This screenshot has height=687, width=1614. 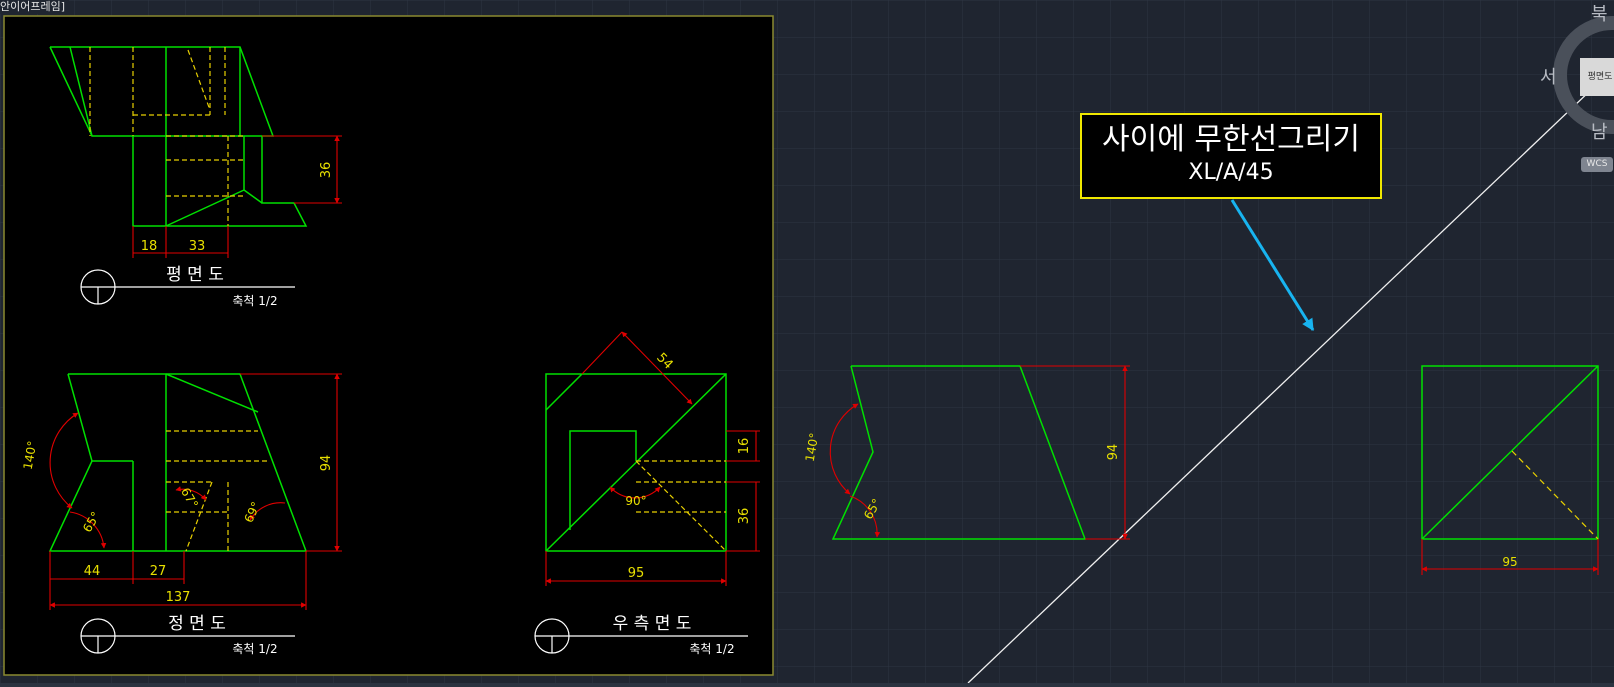 What do you see at coordinates (1231, 172) in the screenshot?
I see `callout-command: XL/A/45` at bounding box center [1231, 172].